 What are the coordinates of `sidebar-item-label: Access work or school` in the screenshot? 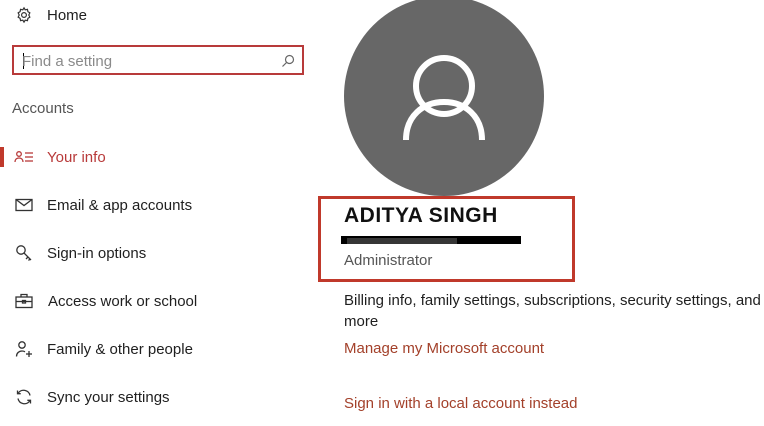 It's located at (123, 301).